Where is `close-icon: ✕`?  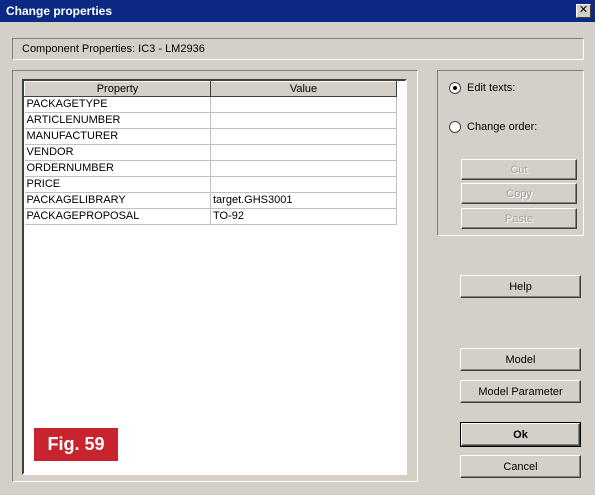 close-icon: ✕ is located at coordinates (583, 10).